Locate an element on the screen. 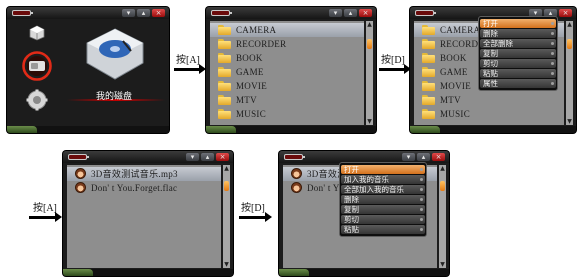 Image resolution: width=580 pixels, height=278 pixels. hard-disk-icon is located at coordinates (37, 66).